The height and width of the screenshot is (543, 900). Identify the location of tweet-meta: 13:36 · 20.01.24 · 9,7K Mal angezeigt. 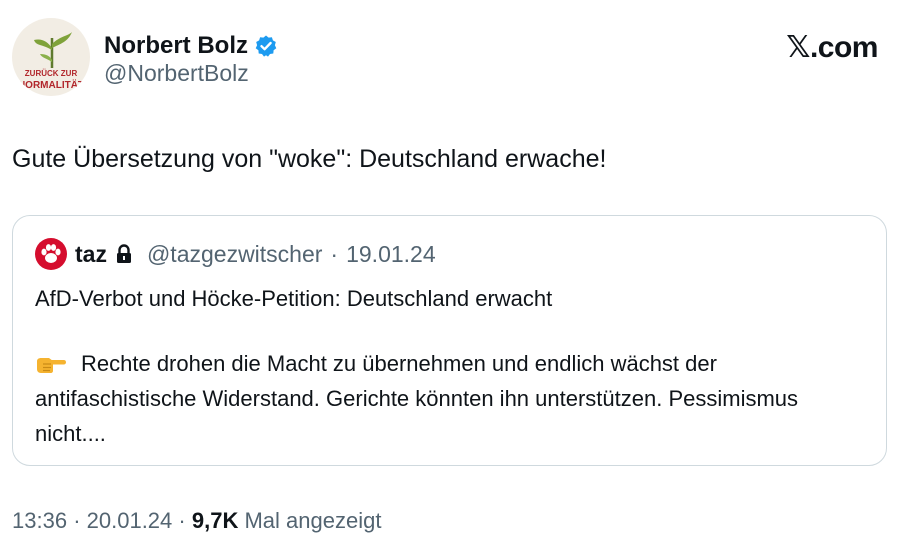
(196, 521).